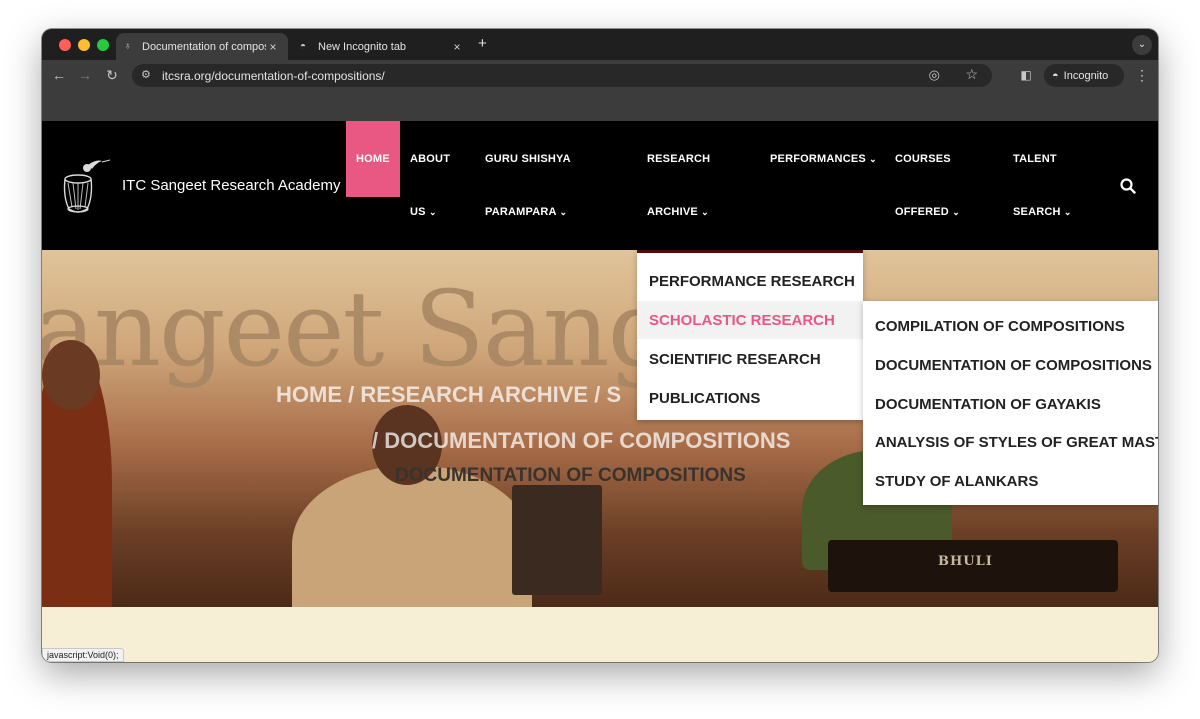  I want to click on incognito-profile-button: ◓ Incognito, so click(1084, 75).